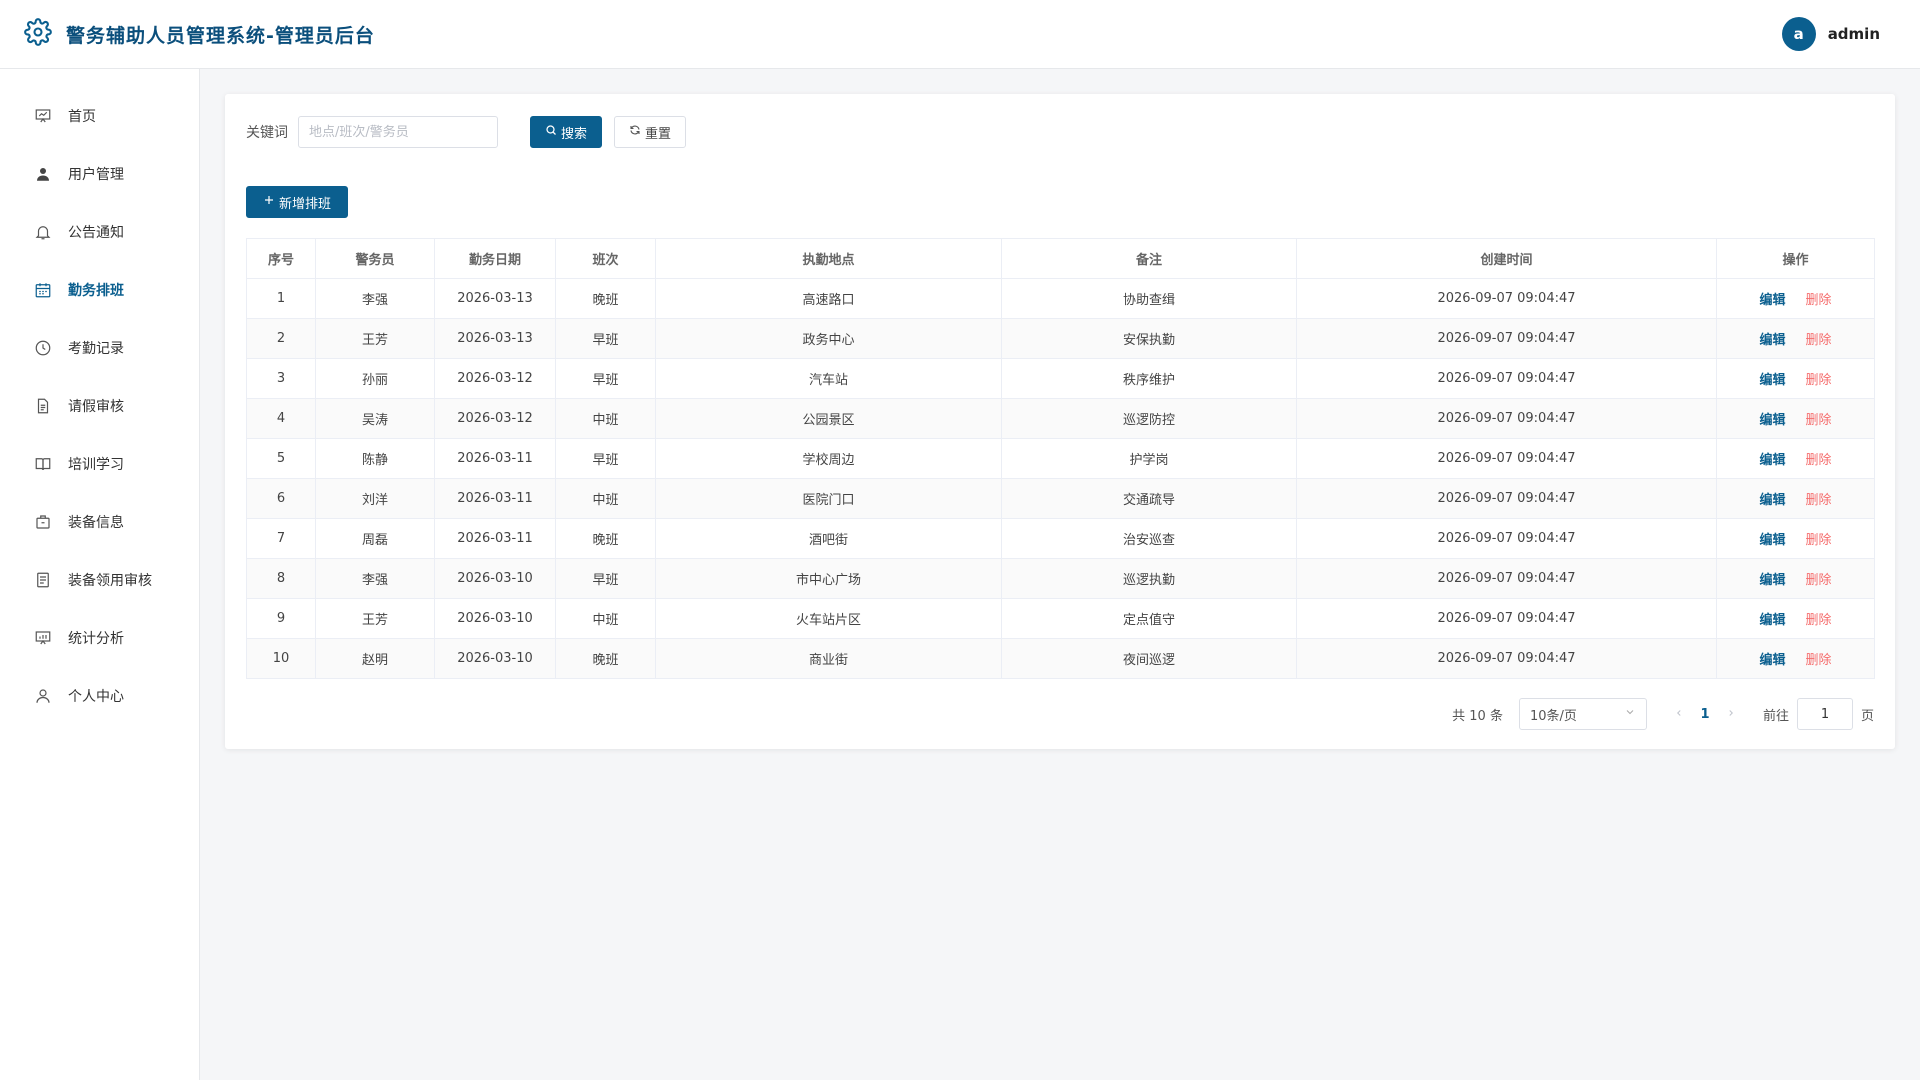 The image size is (1920, 1080). What do you see at coordinates (281, 538) in the screenshot?
I see `table-cell: 7` at bounding box center [281, 538].